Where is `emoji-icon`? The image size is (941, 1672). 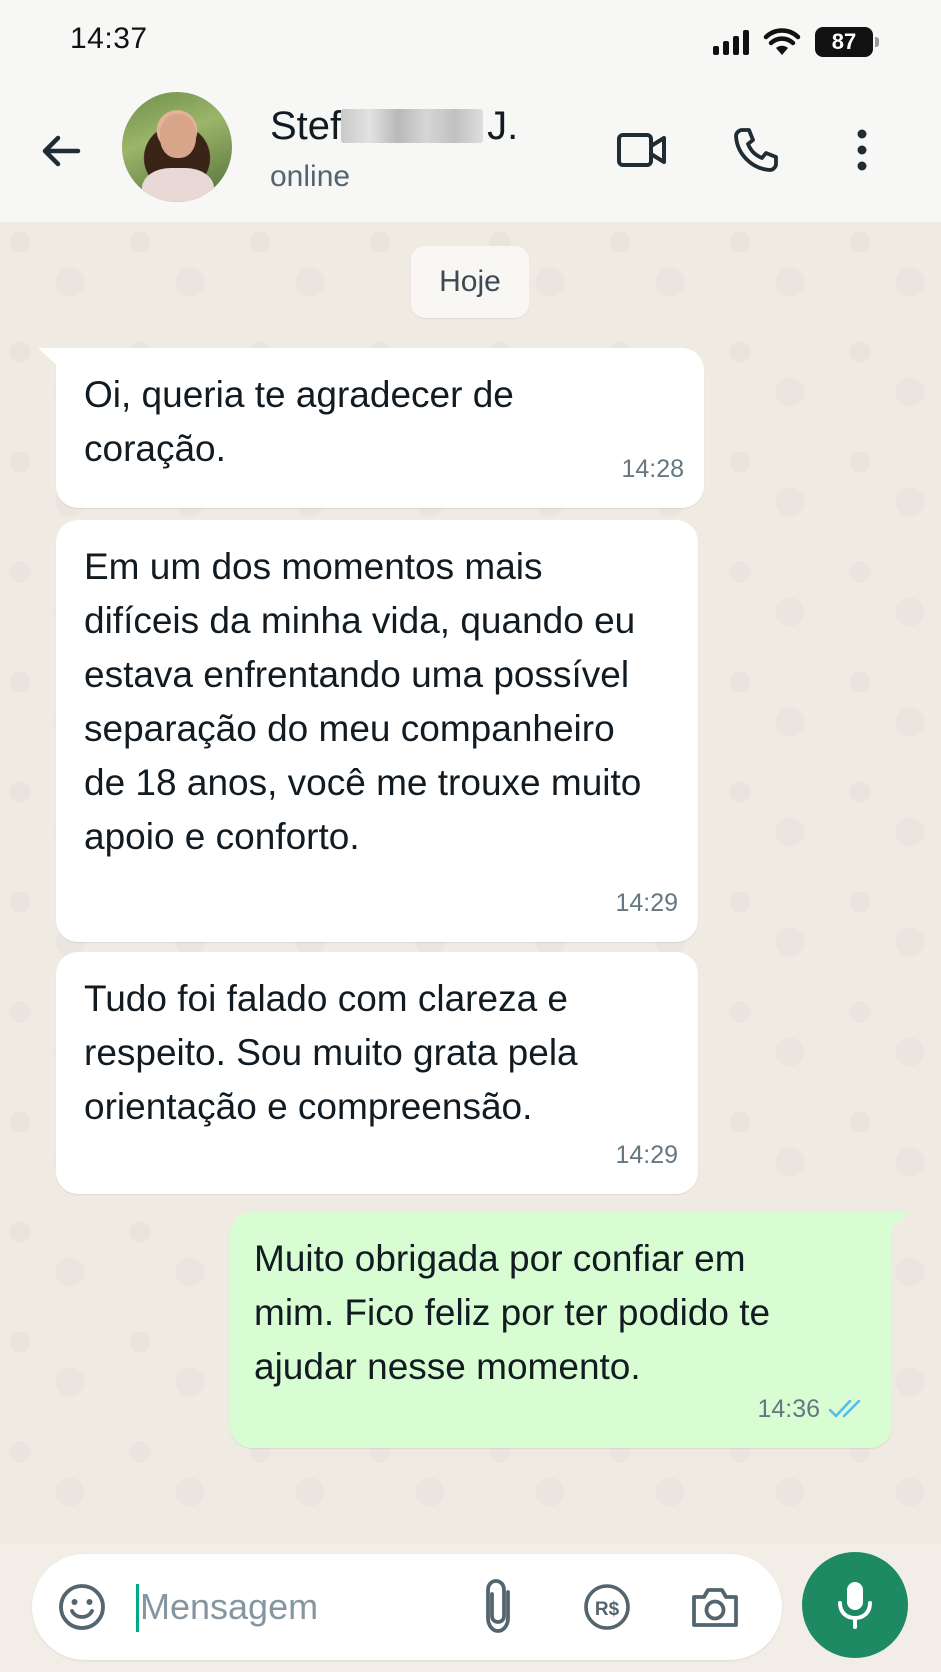 emoji-icon is located at coordinates (82, 1607).